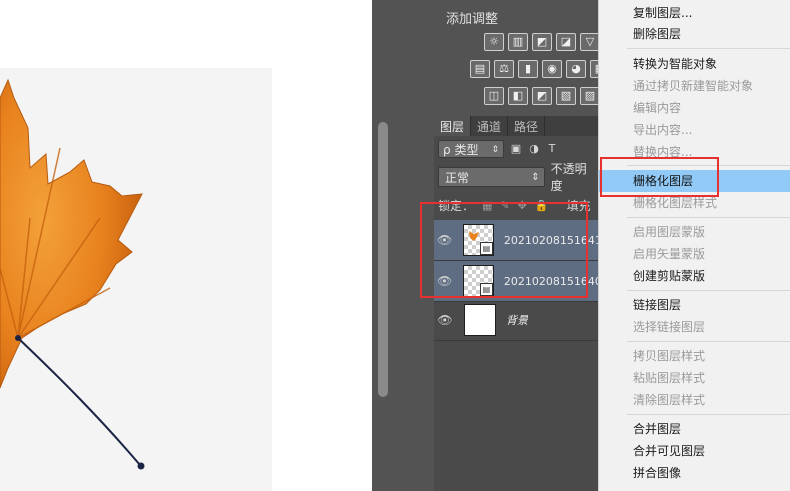  What do you see at coordinates (694, 276) in the screenshot?
I see `menu-item-create-clipping-mask: 创建剪贴蒙版` at bounding box center [694, 276].